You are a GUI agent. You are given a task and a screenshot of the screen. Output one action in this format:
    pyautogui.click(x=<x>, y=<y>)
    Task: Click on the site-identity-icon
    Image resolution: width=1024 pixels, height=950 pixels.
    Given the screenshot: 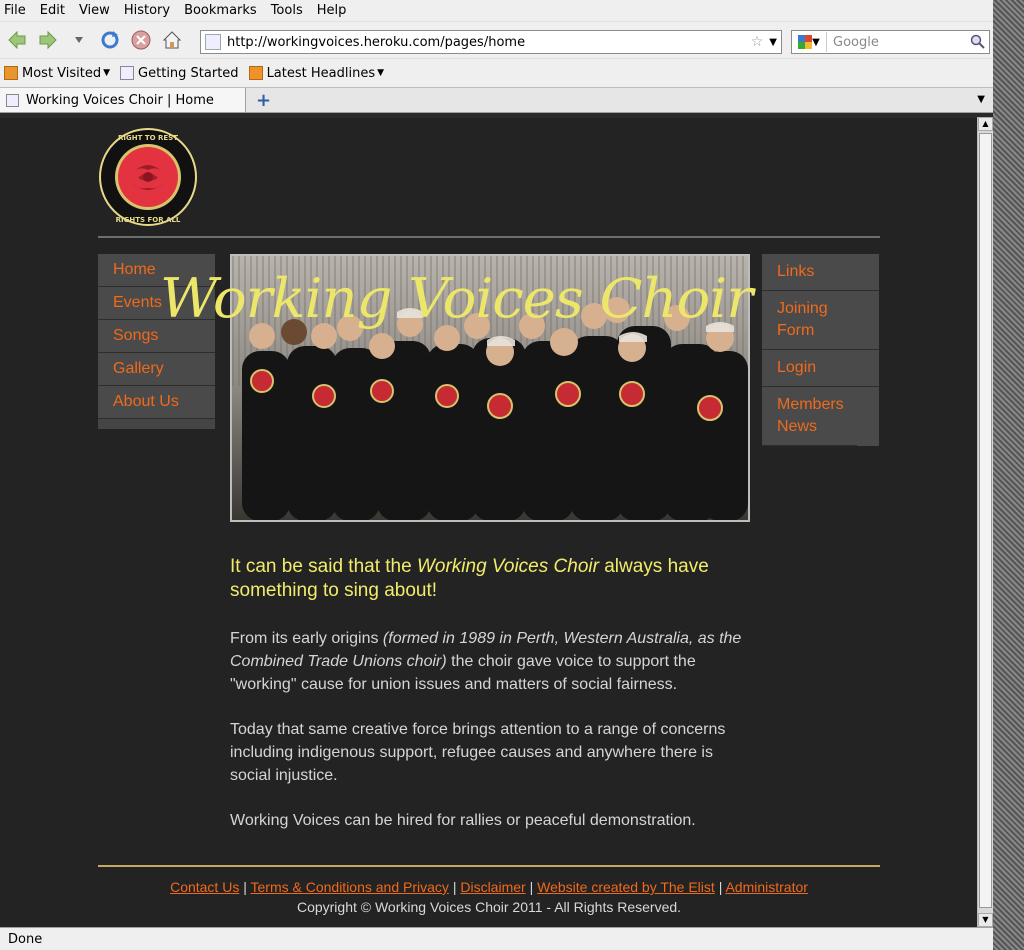 What is the action you would take?
    pyautogui.click(x=213, y=42)
    